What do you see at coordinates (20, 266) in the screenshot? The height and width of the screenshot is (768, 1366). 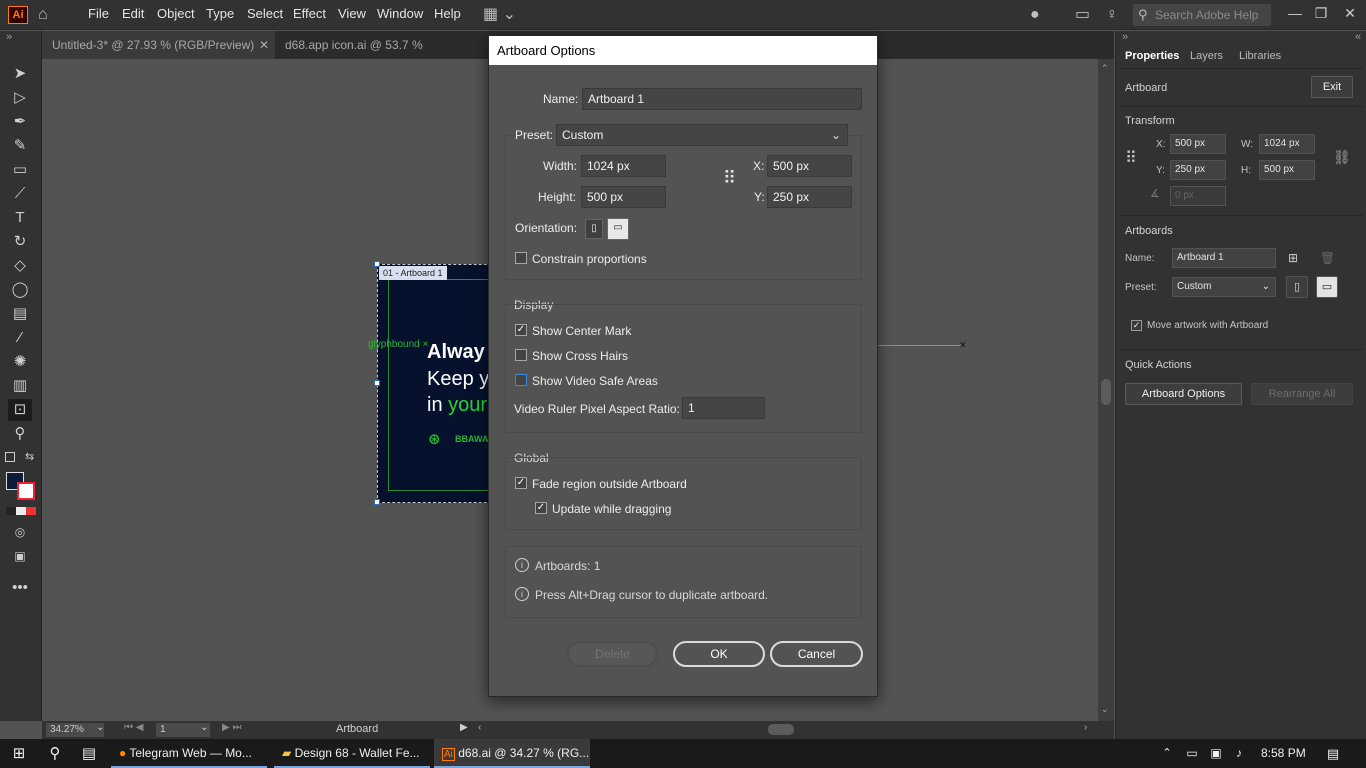 I see `eraser-tool-icon: ◇` at bounding box center [20, 266].